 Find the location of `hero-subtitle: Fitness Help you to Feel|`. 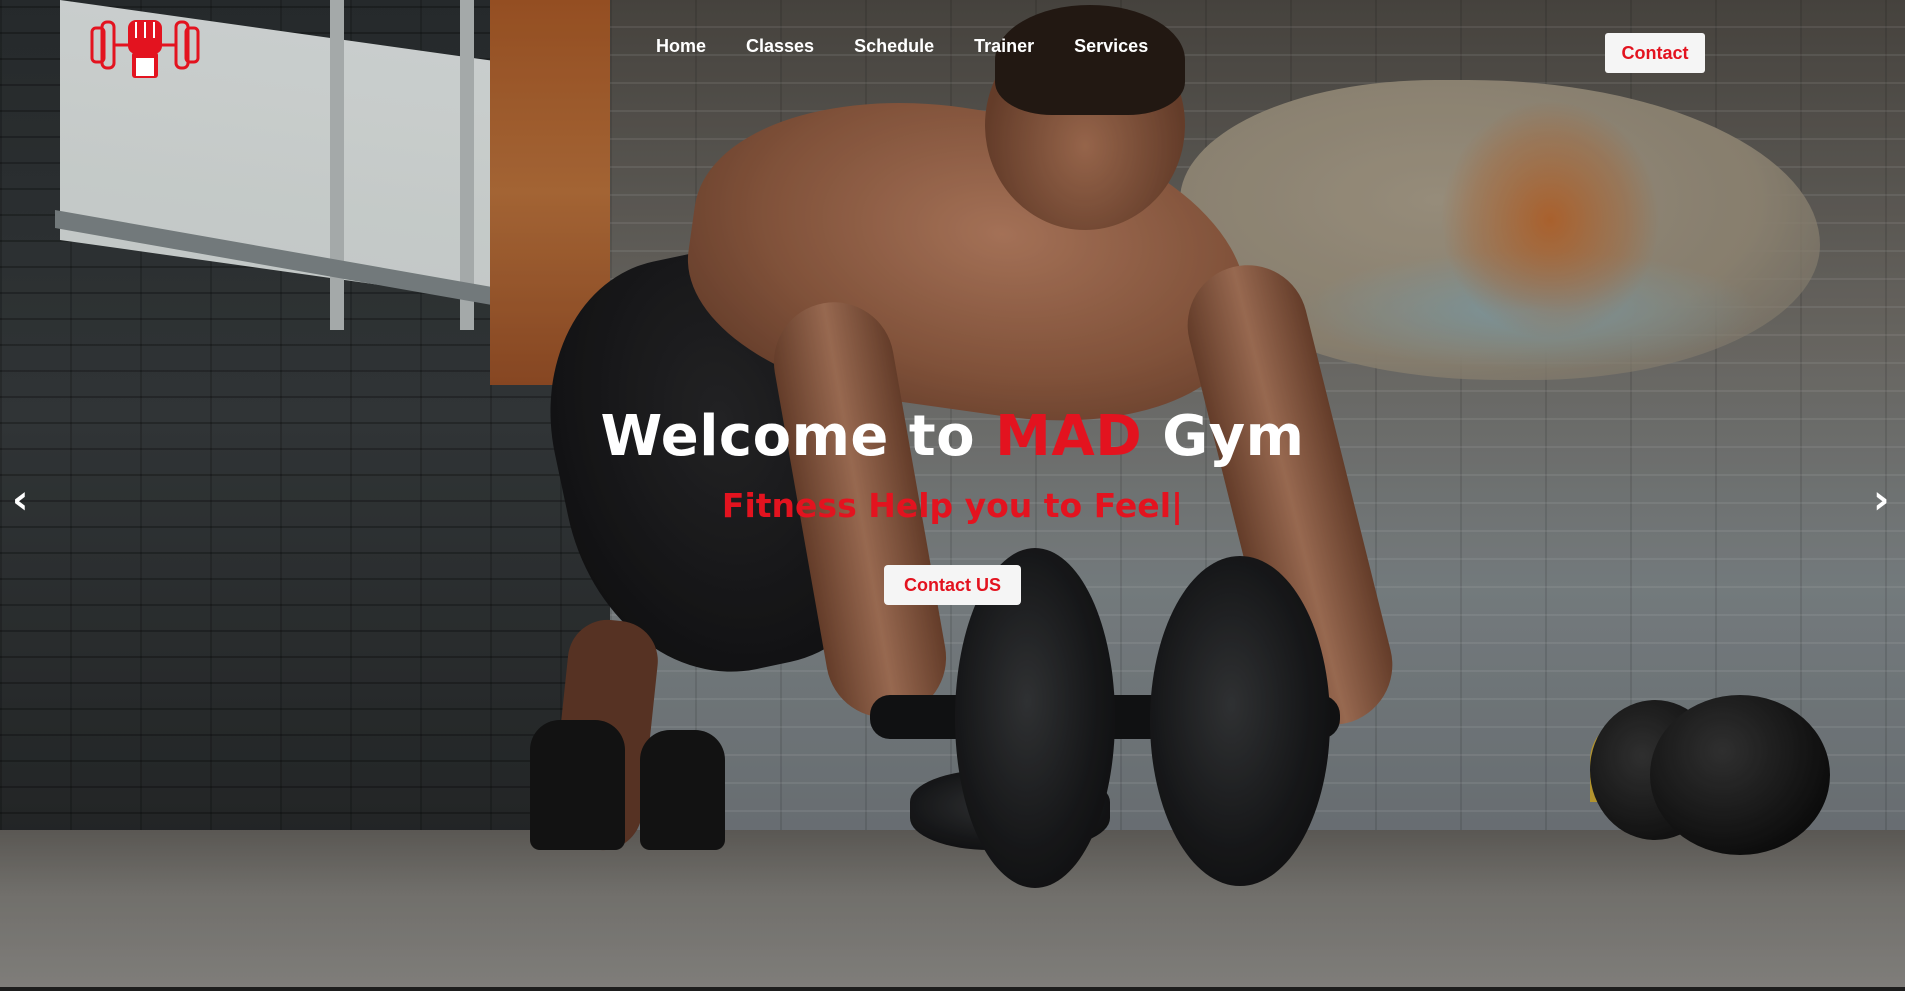

hero-subtitle: Fitness Help you to Feel| is located at coordinates (952, 505).